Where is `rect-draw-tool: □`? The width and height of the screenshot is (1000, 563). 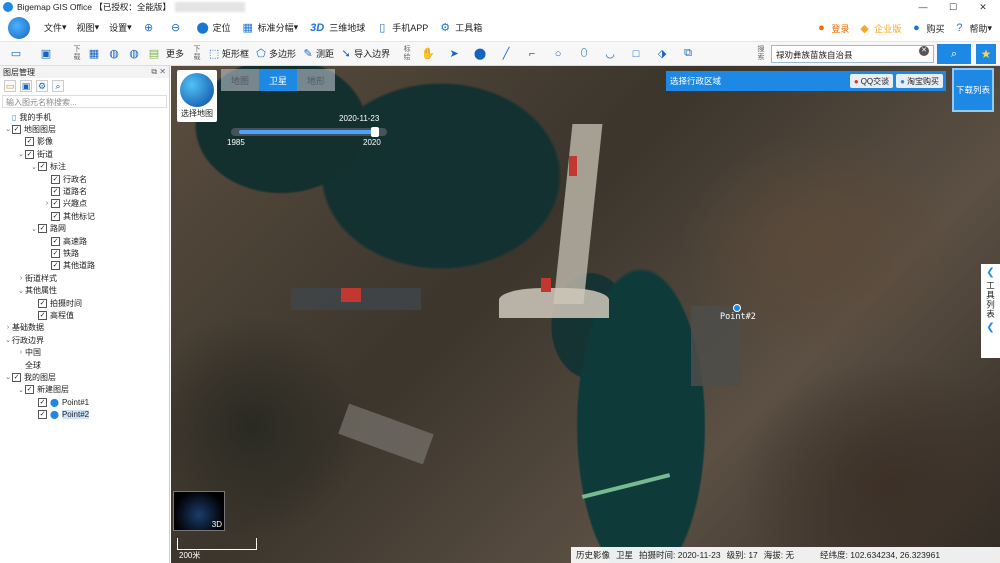 rect-draw-tool: □ is located at coordinates (636, 54).